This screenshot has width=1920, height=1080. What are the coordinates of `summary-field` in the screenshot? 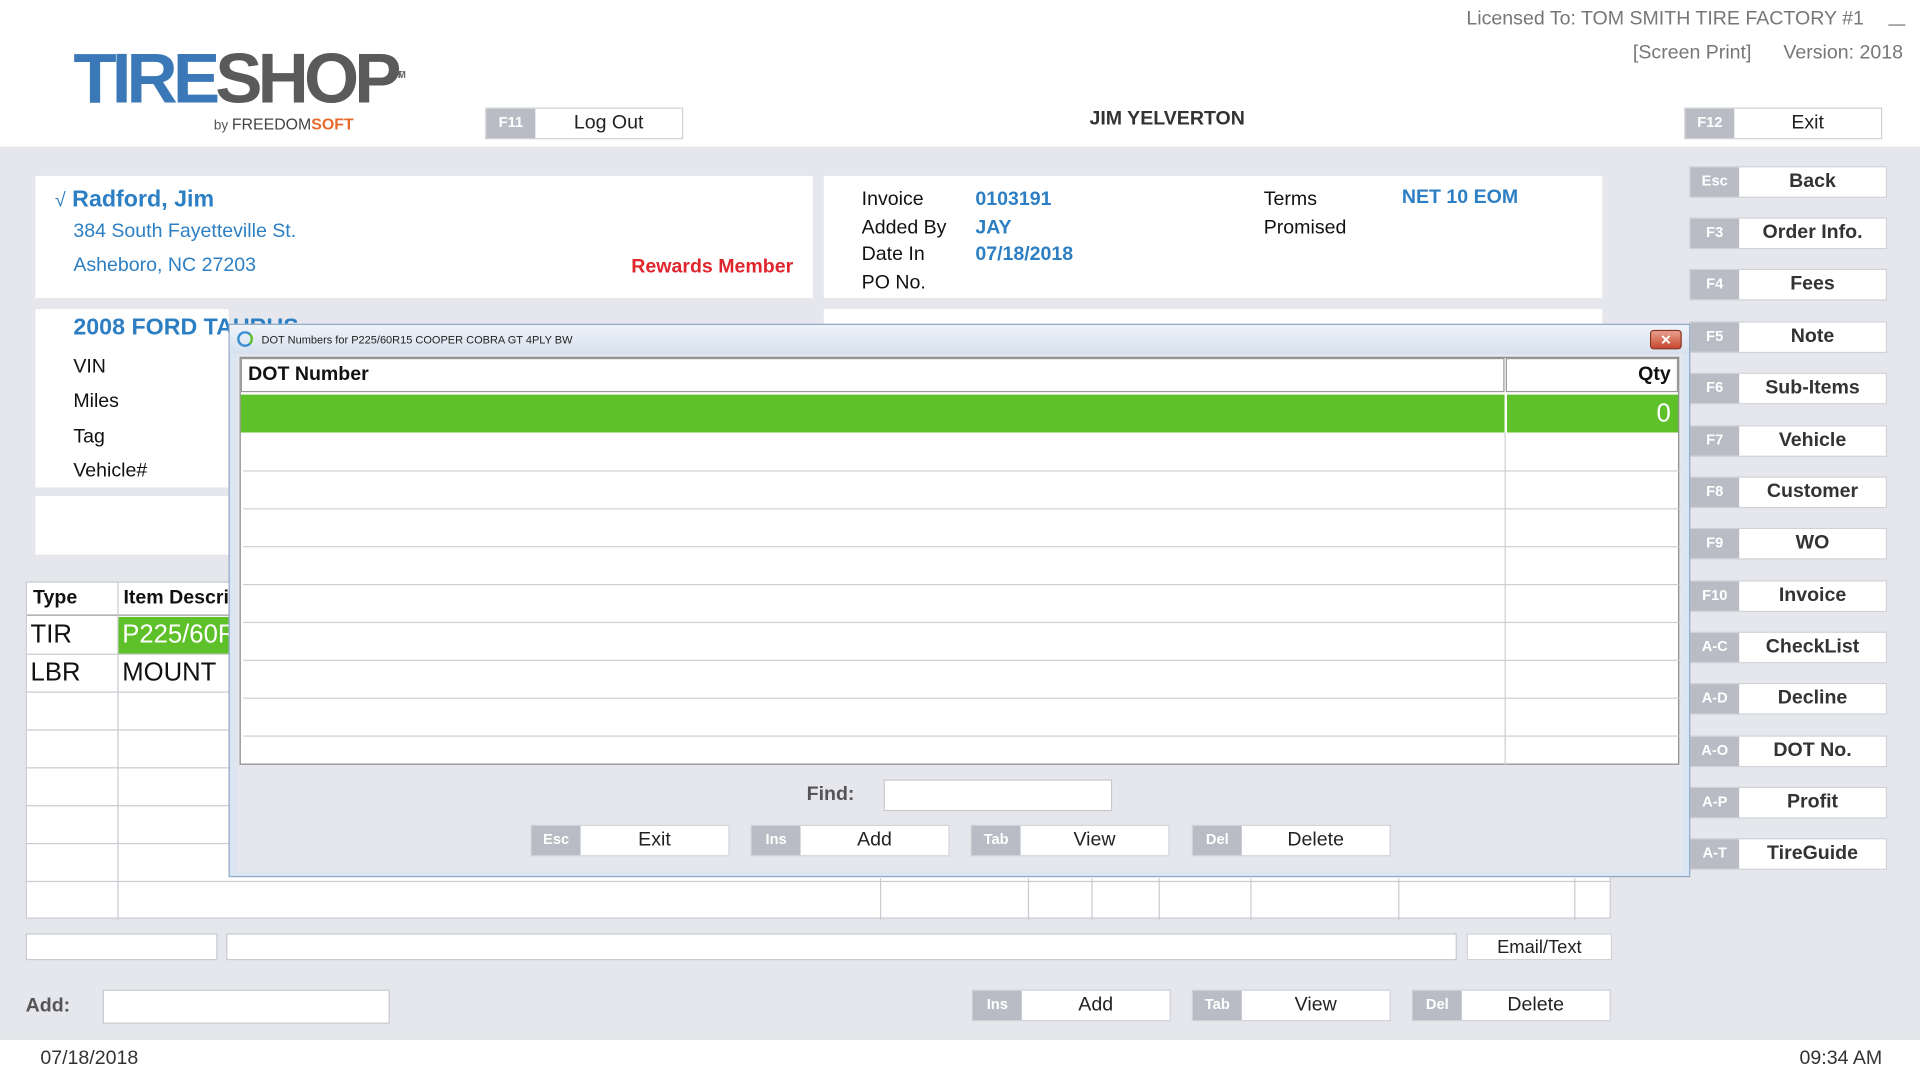 It's located at (841, 947).